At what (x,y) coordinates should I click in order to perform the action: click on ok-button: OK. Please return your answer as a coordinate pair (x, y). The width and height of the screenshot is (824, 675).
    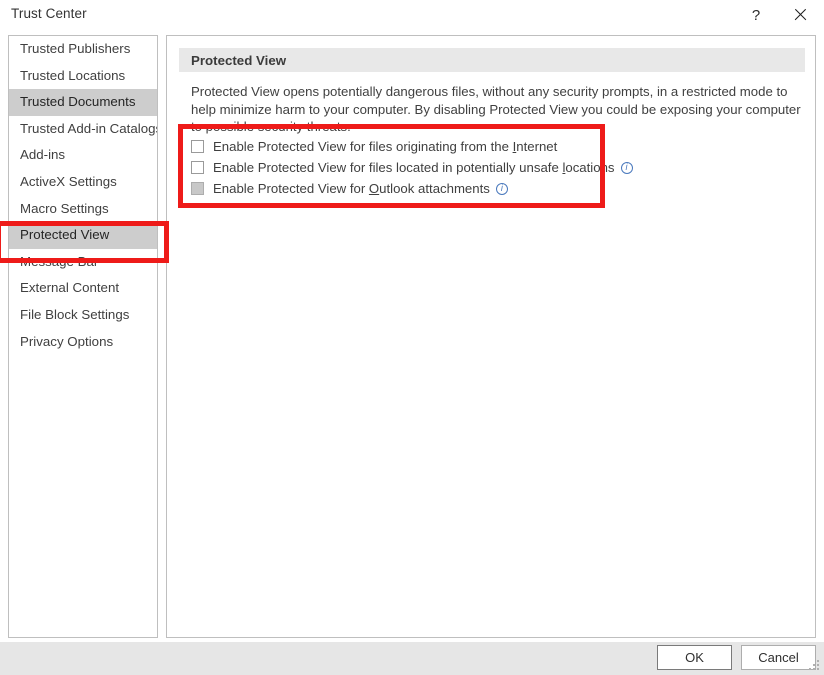
    Looking at the image, I should click on (694, 657).